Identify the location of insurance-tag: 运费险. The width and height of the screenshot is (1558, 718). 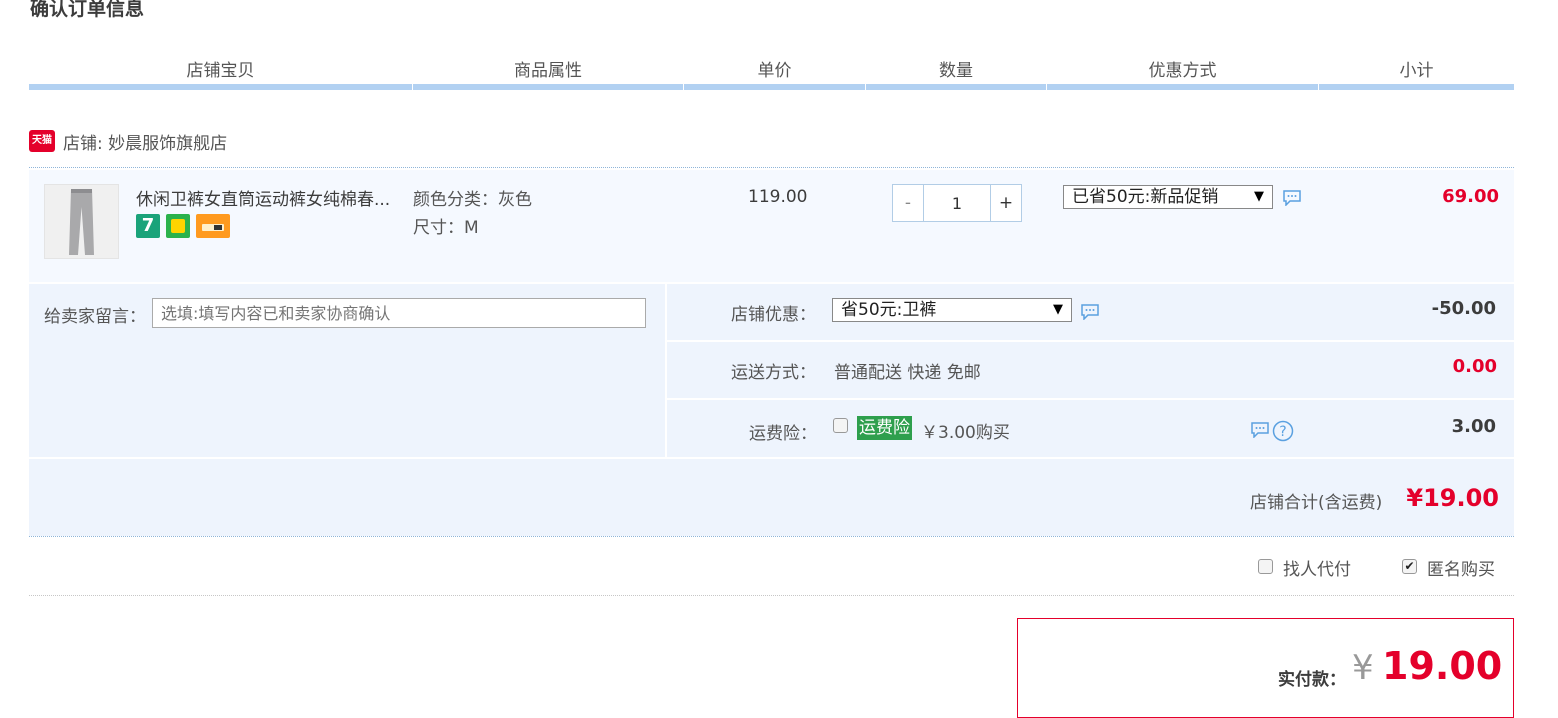
(884, 428).